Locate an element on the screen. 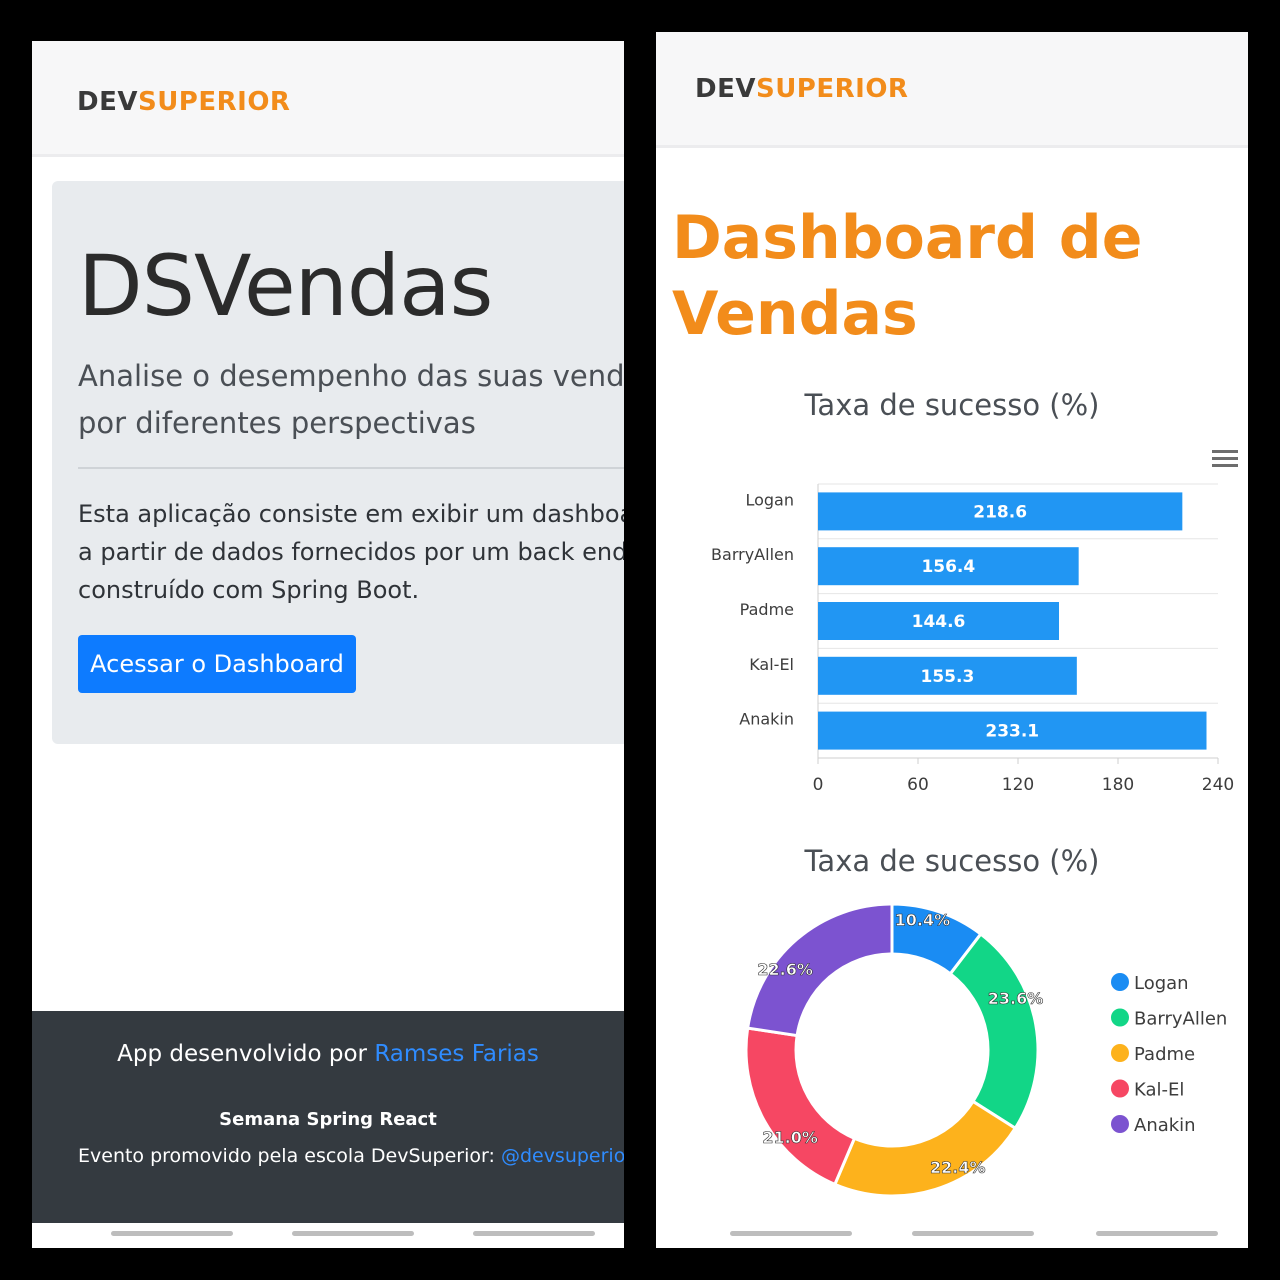 The width and height of the screenshot is (1280, 1280). legend-item-anakin: Anakin is located at coordinates (1165, 1125).